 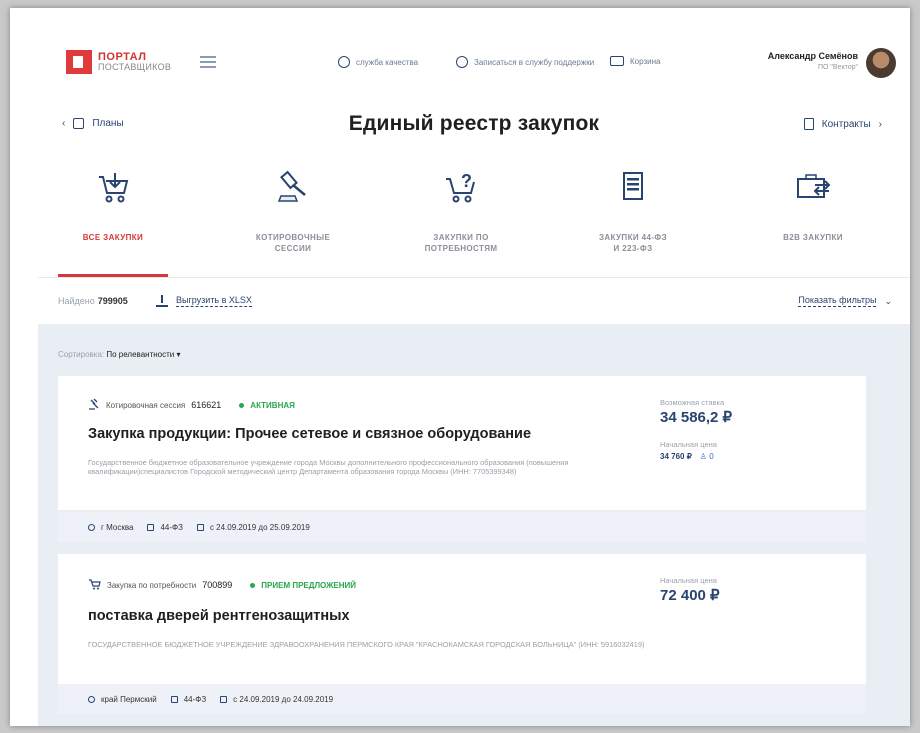 What do you see at coordinates (842, 124) in the screenshot?
I see `contracts-link: Контракты ›` at bounding box center [842, 124].